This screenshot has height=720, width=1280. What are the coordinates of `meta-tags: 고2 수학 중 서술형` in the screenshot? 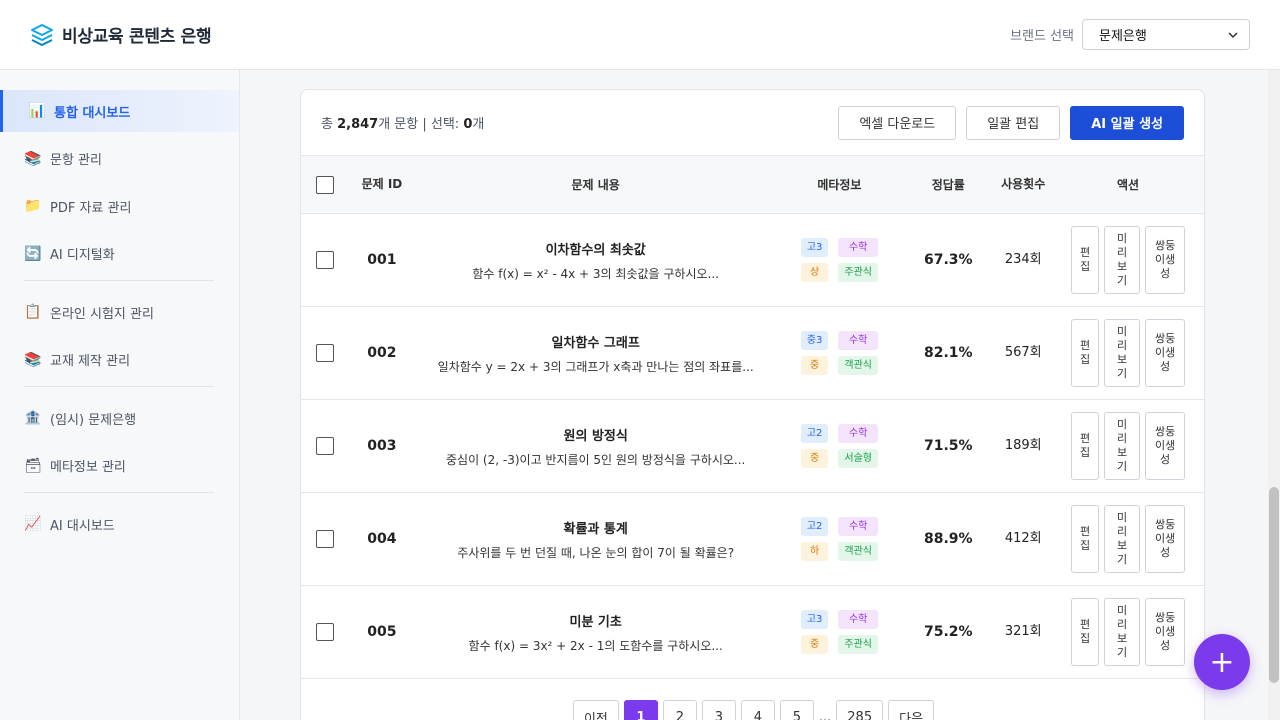 It's located at (839, 446).